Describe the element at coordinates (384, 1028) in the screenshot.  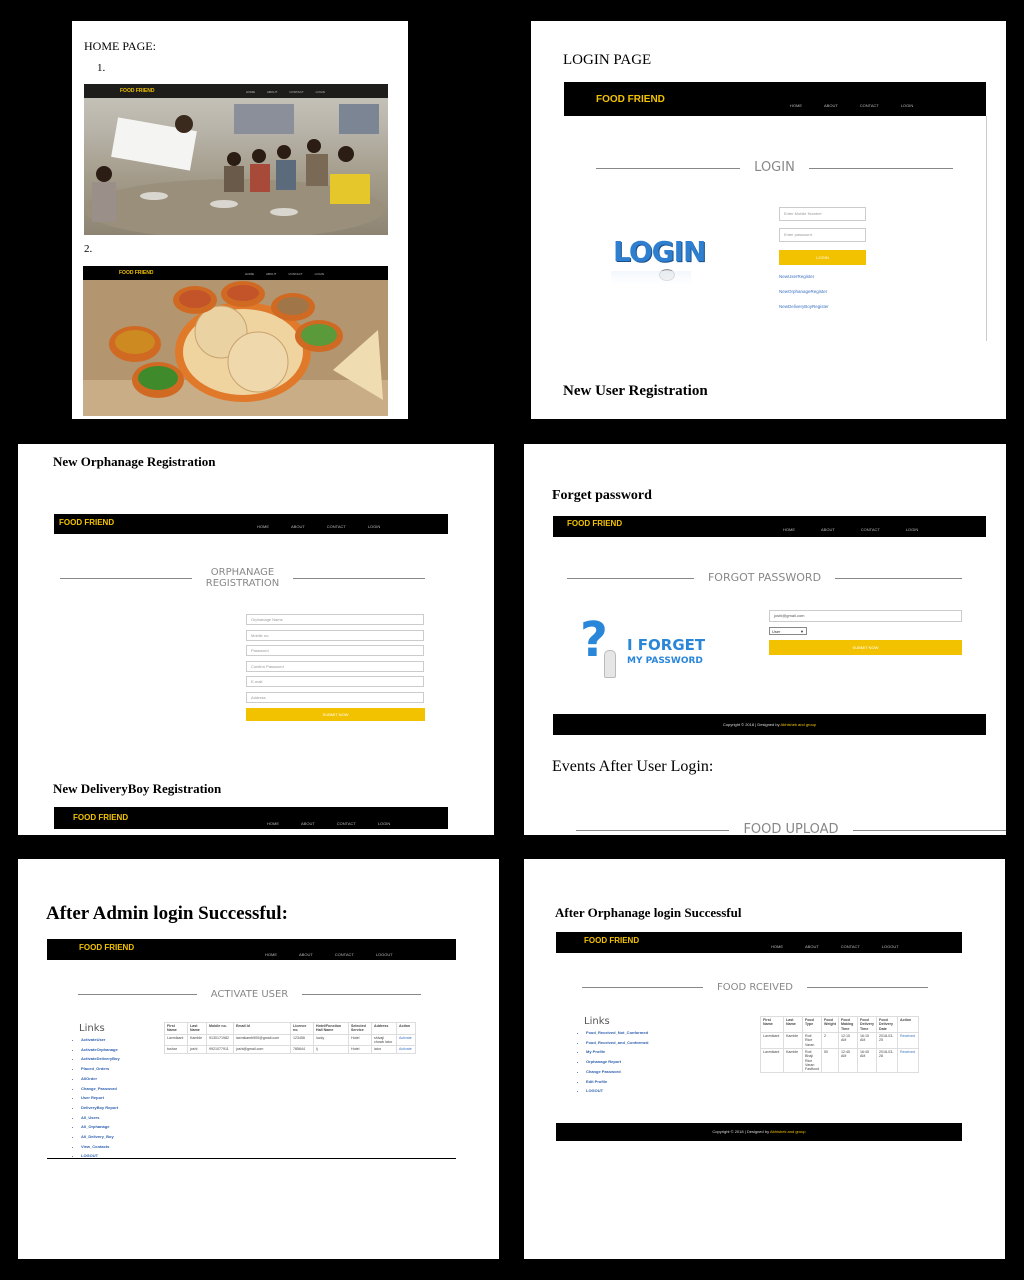
I see `column-header: Address` at that location.